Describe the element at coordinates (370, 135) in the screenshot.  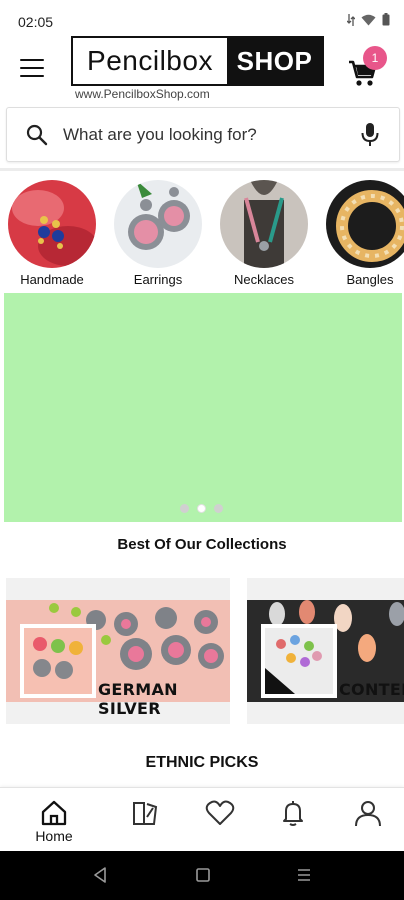
I see `microphone-icon` at that location.